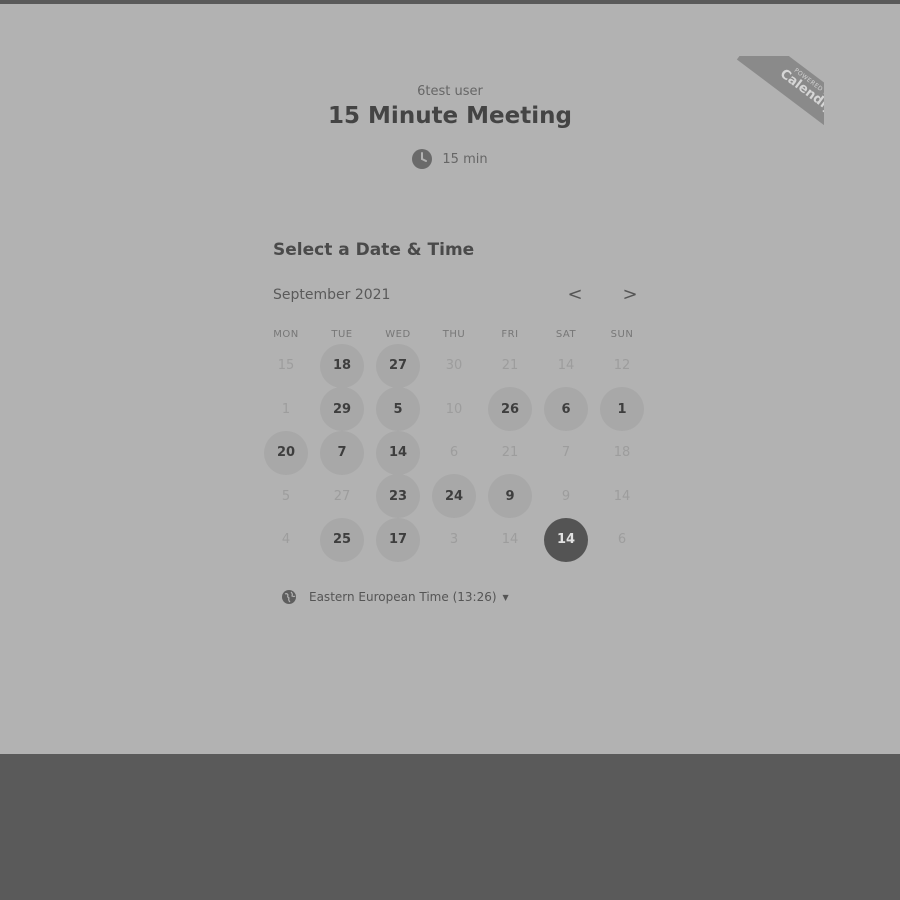  What do you see at coordinates (622, 334) in the screenshot?
I see `weekday-label: SUN` at bounding box center [622, 334].